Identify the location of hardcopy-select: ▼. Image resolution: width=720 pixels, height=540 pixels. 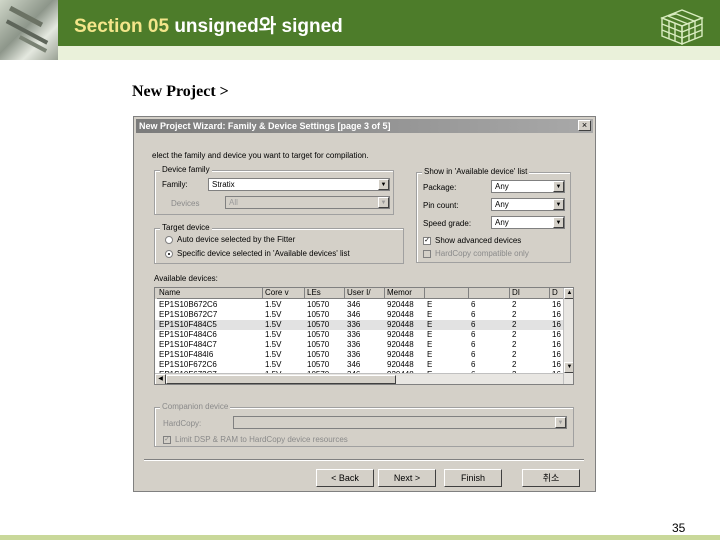
(400, 422).